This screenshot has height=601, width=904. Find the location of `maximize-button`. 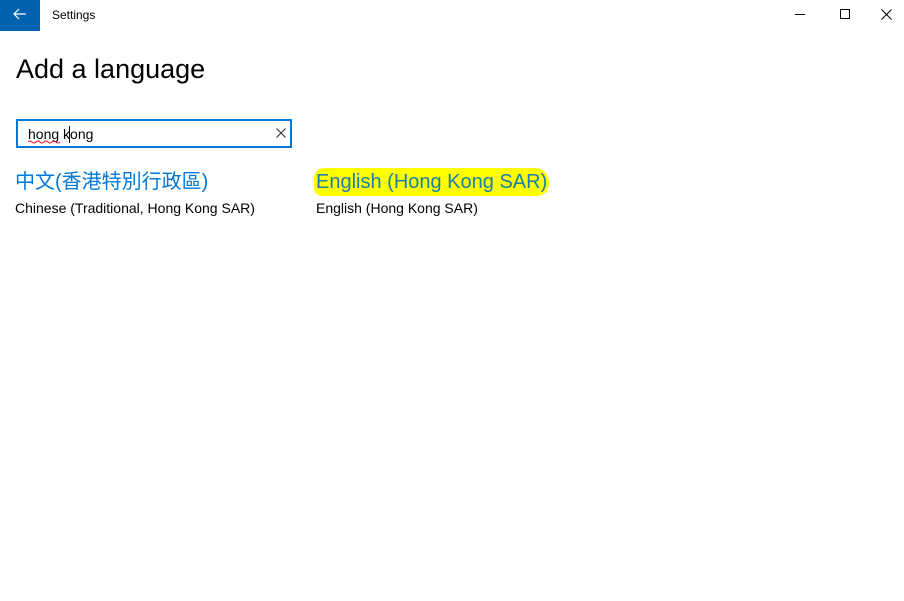

maximize-button is located at coordinates (845, 15).